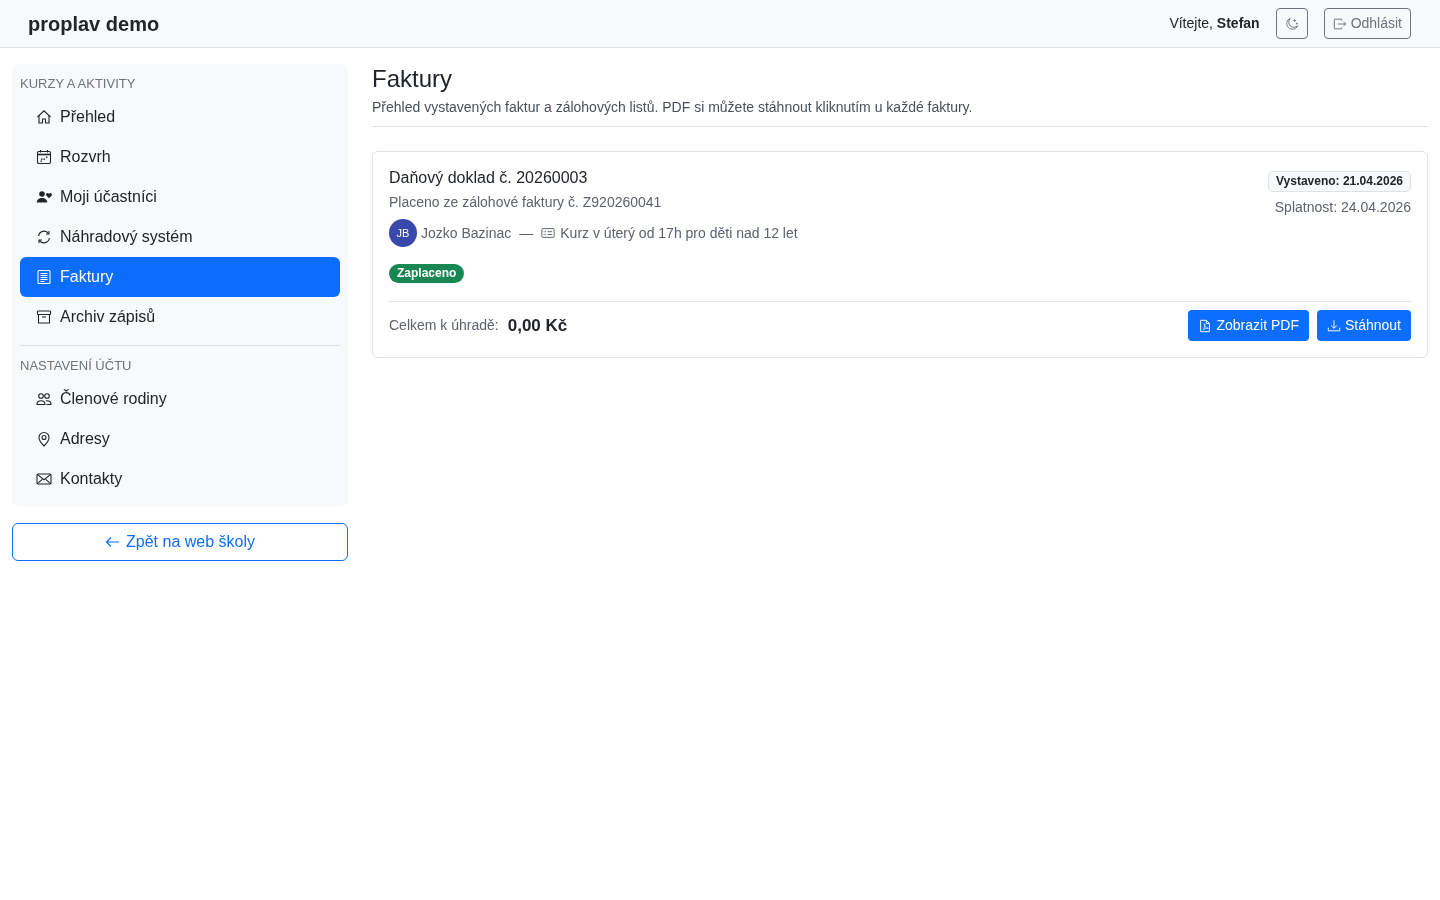 This screenshot has height=900, width=1440. I want to click on moon-stars-icon, so click(1291, 23).